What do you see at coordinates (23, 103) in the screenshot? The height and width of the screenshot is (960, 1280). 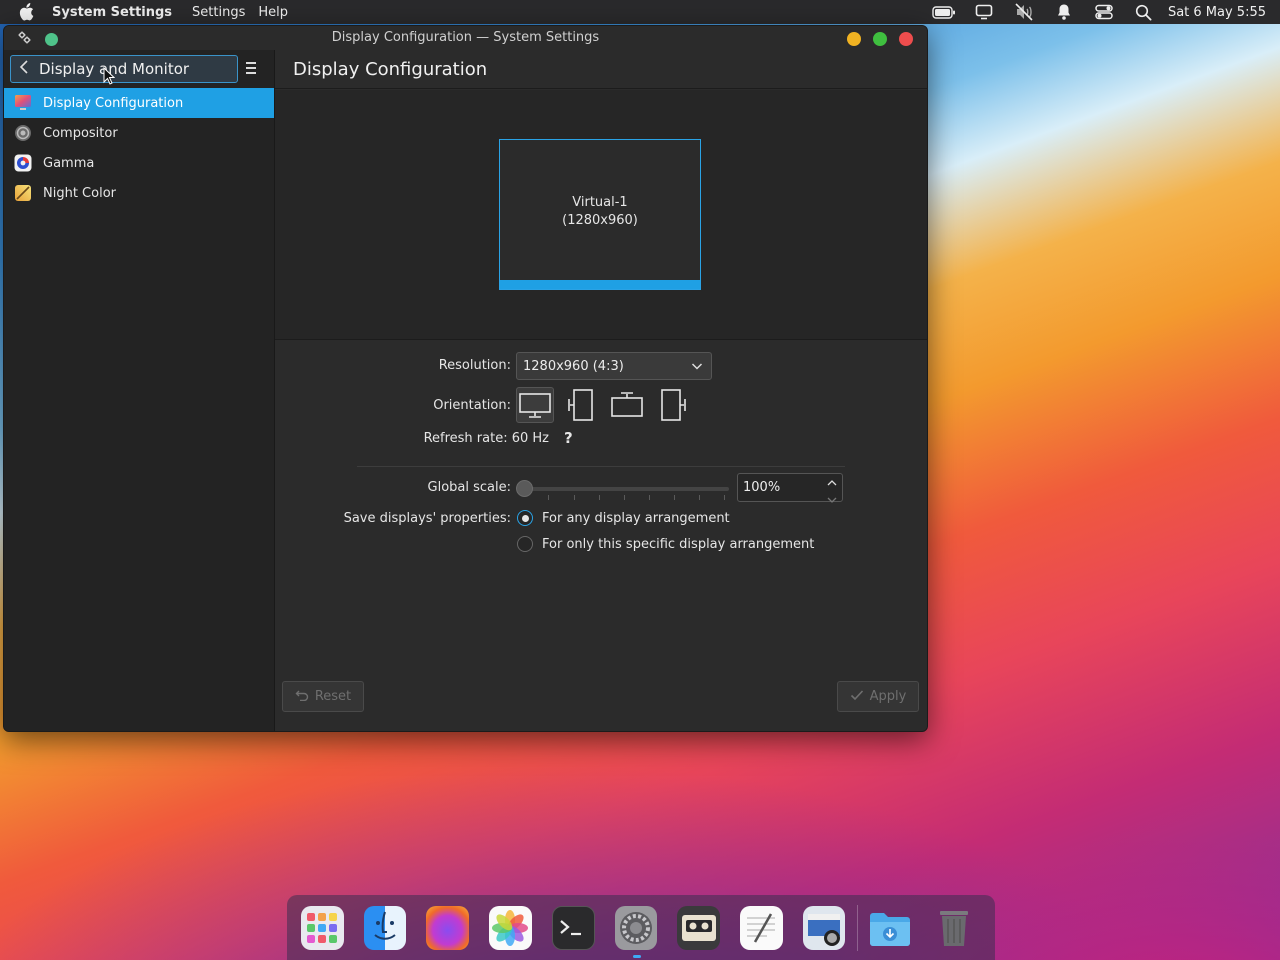 I see `display-config-icon` at bounding box center [23, 103].